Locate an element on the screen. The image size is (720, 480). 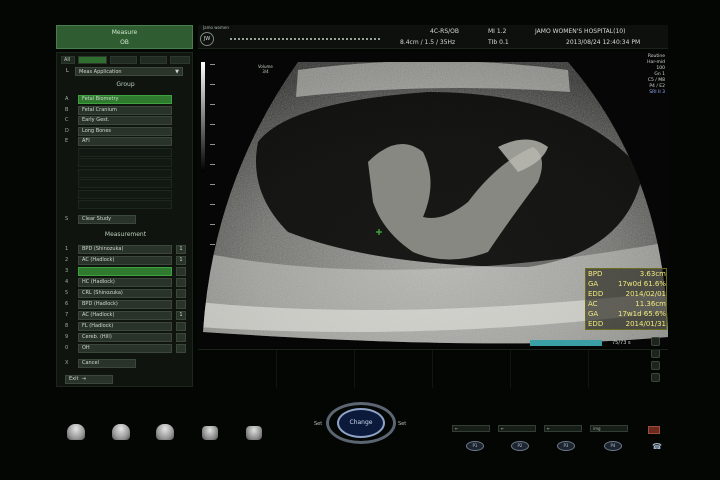
exit-icon: ⇥ is located at coordinates (83, 379).